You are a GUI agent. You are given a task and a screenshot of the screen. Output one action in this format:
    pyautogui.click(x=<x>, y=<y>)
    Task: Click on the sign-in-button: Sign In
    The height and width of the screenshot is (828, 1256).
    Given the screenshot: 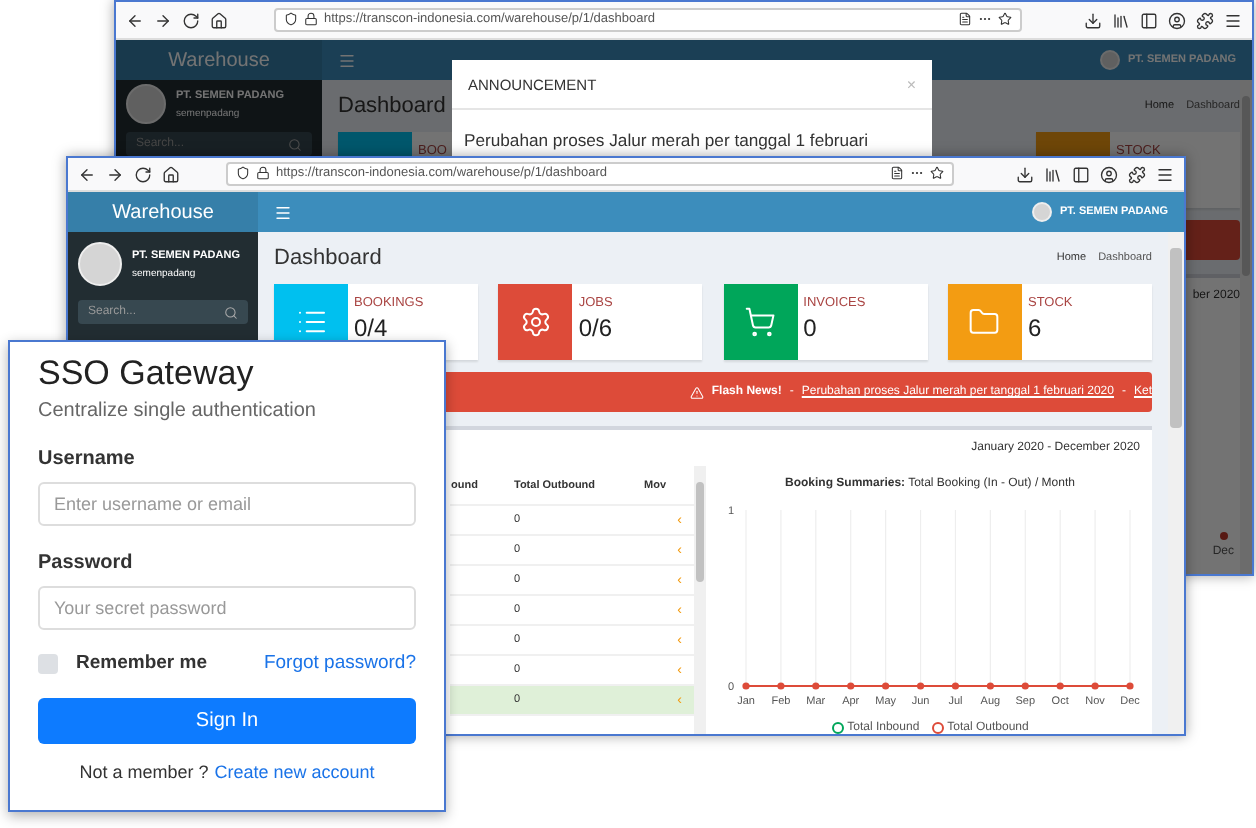 What is the action you would take?
    pyautogui.click(x=227, y=721)
    